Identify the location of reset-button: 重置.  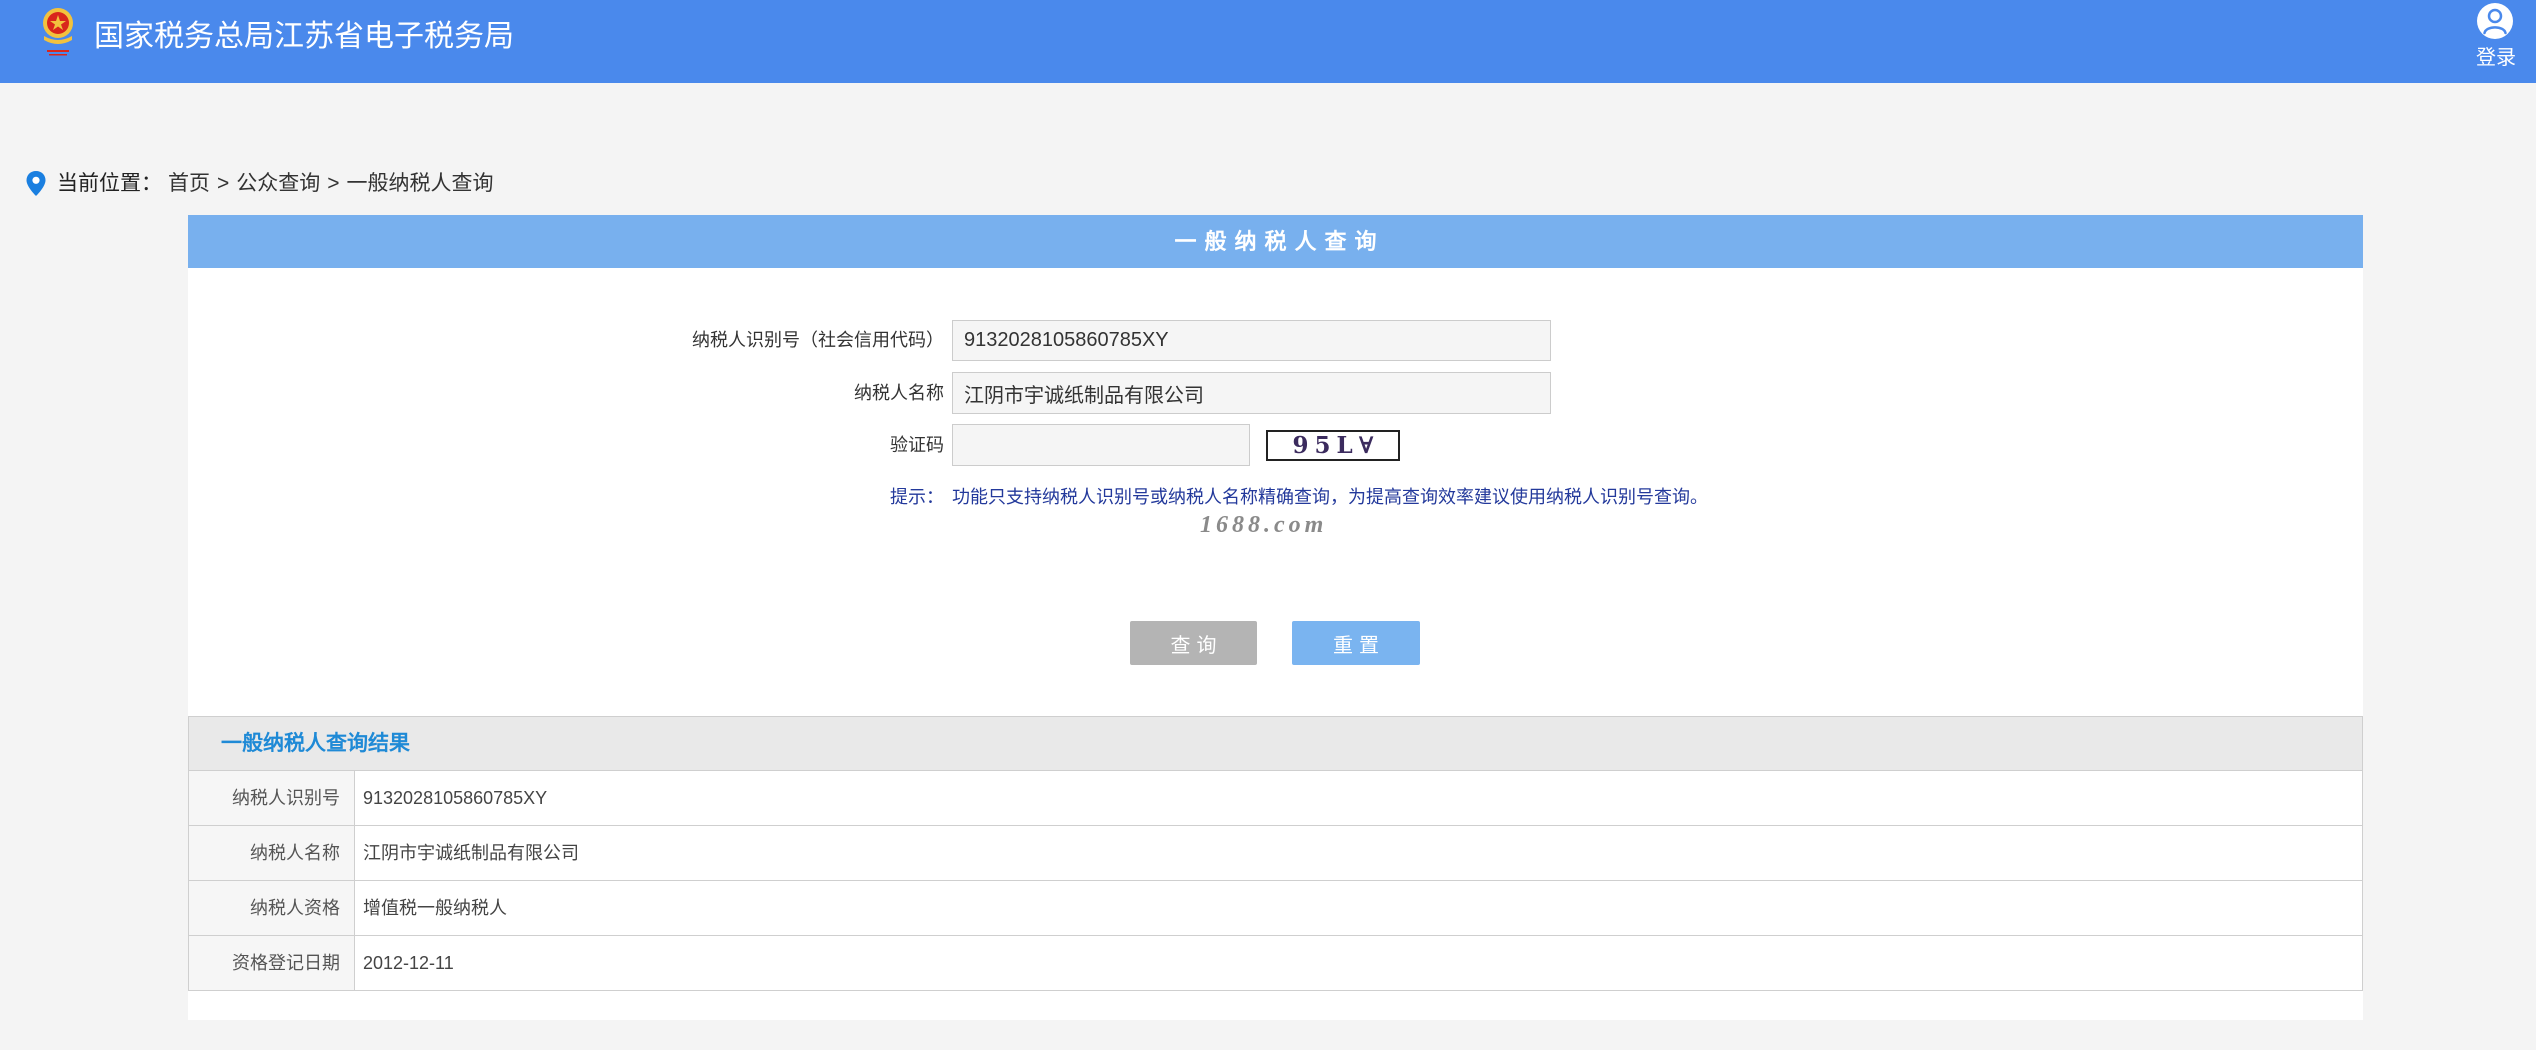
(1356, 643).